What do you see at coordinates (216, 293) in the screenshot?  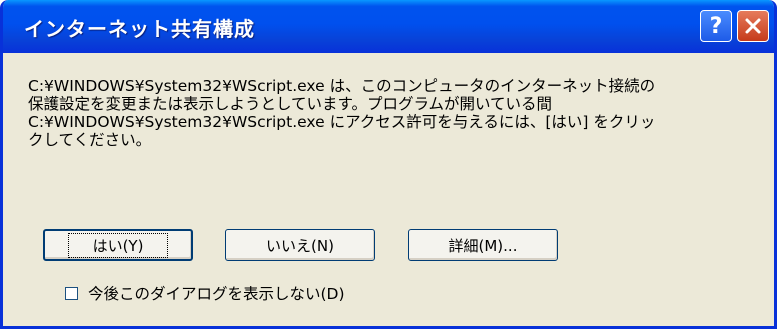 I see `dont-show-again-label: 今後このダイアログを表示しない(D)` at bounding box center [216, 293].